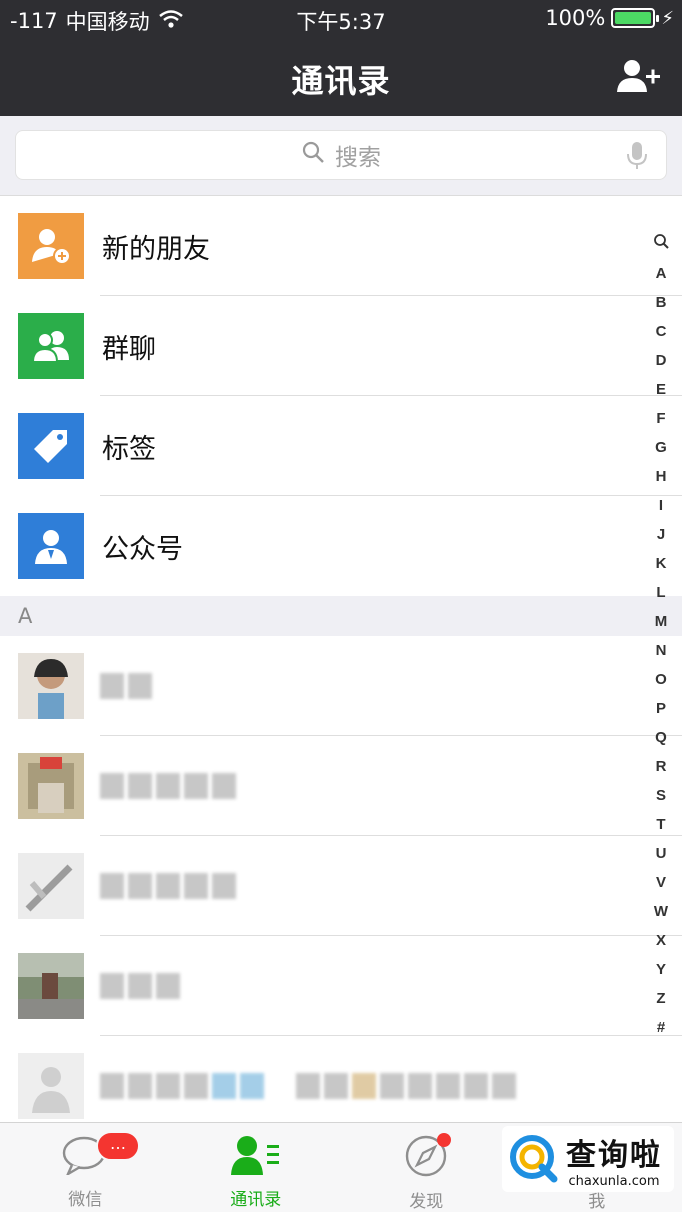 The height and width of the screenshot is (1212, 682). I want to click on index-letter: T, so click(660, 824).